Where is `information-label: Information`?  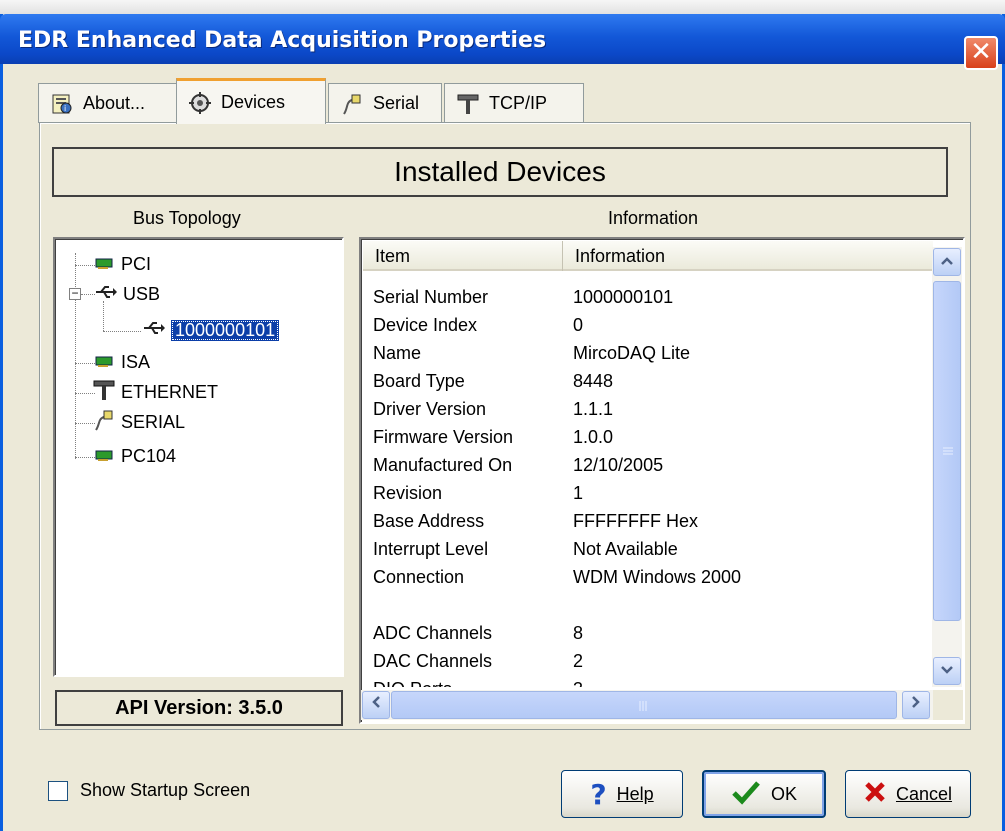
information-label: Information is located at coordinates (653, 218).